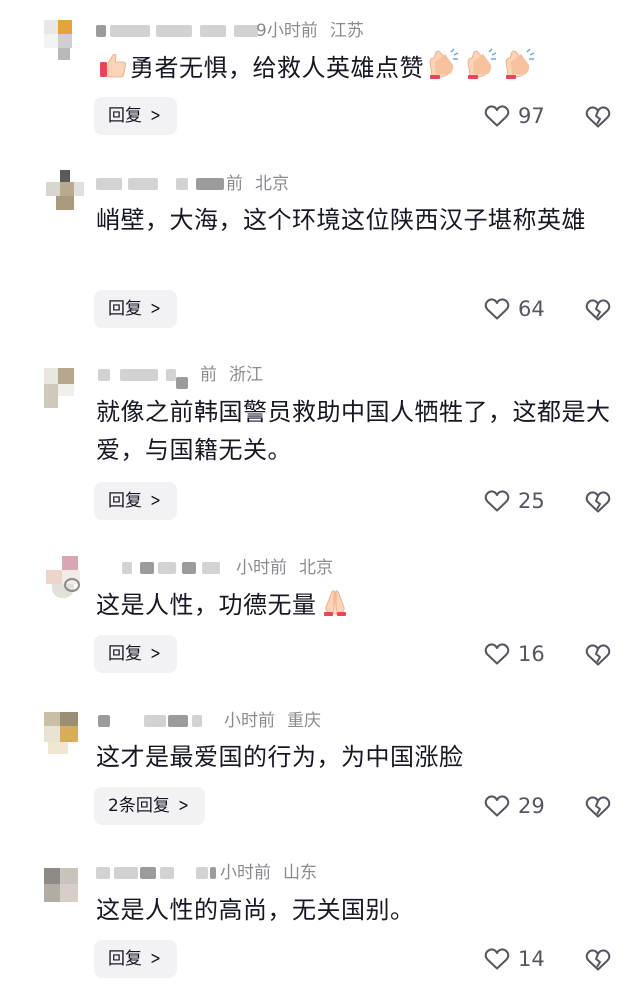 The image size is (640, 1001). Describe the element at coordinates (149, 806) in the screenshot. I see `reply-button: 2条回复 >` at that location.